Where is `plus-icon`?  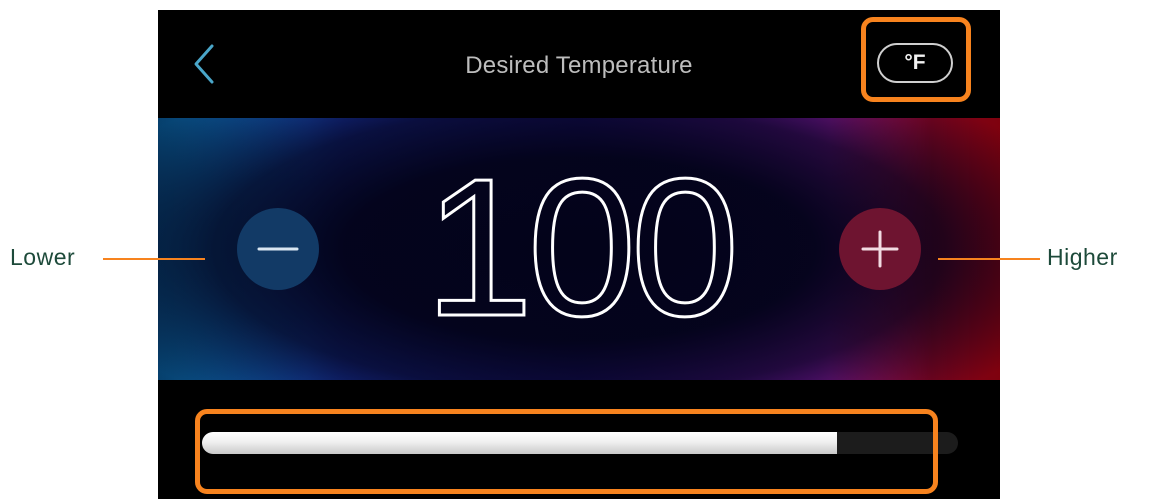 plus-icon is located at coordinates (880, 249).